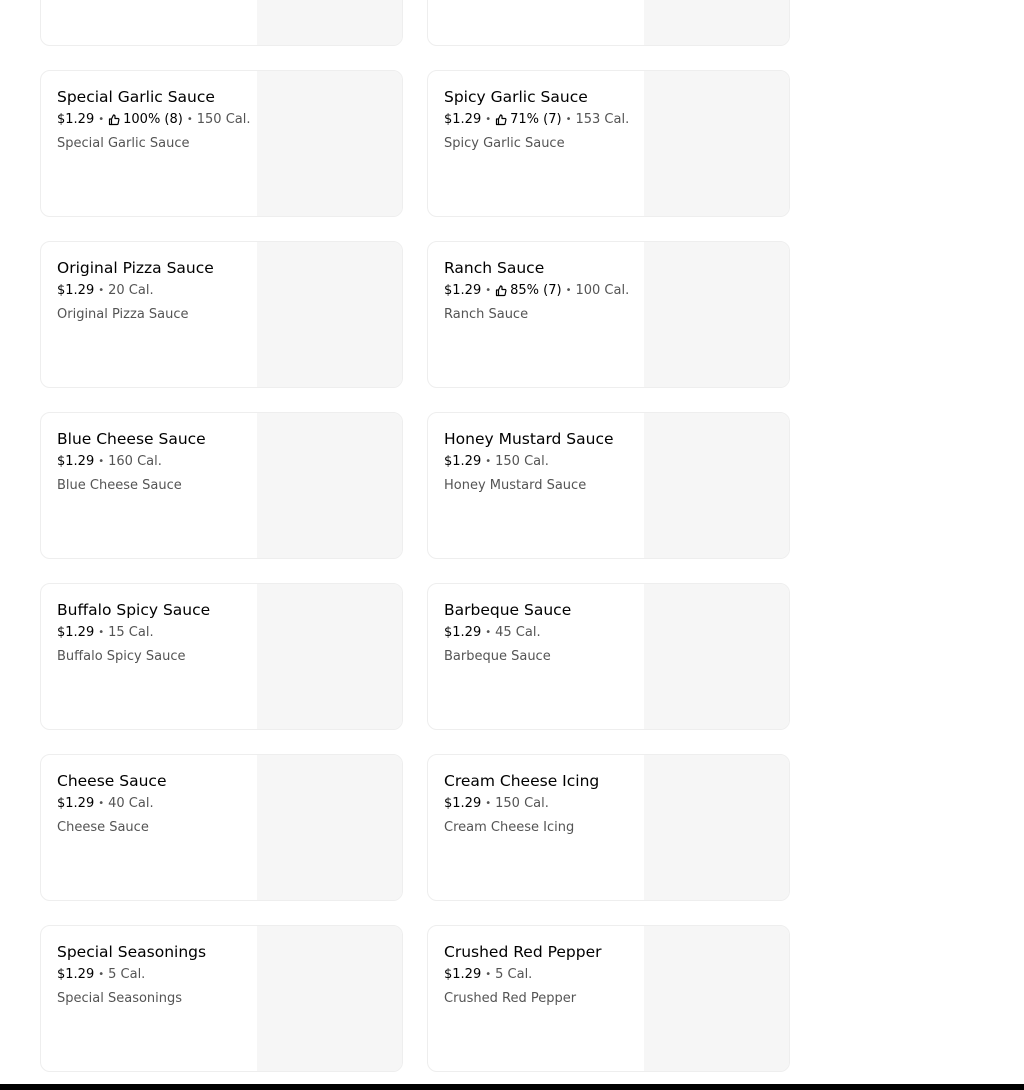 This screenshot has width=1024, height=1090. What do you see at coordinates (509, 827) in the screenshot?
I see `item-description: Cream Cheese Icing` at bounding box center [509, 827].